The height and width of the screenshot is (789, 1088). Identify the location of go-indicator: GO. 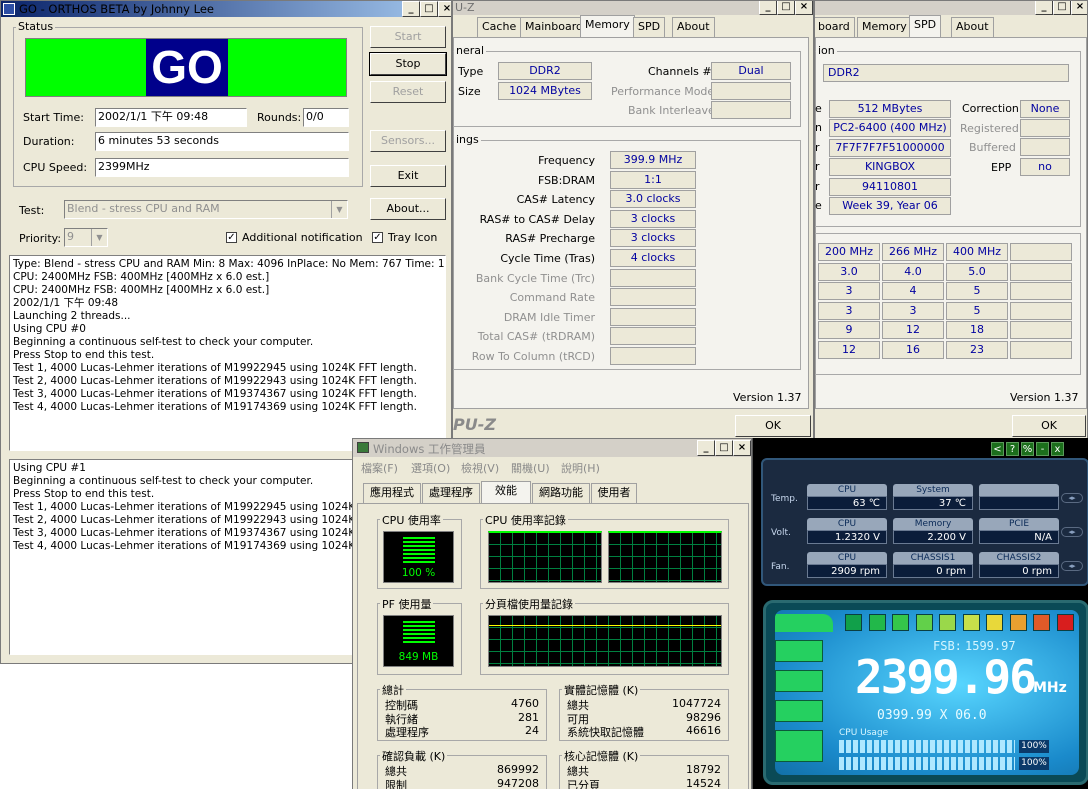
(186, 67).